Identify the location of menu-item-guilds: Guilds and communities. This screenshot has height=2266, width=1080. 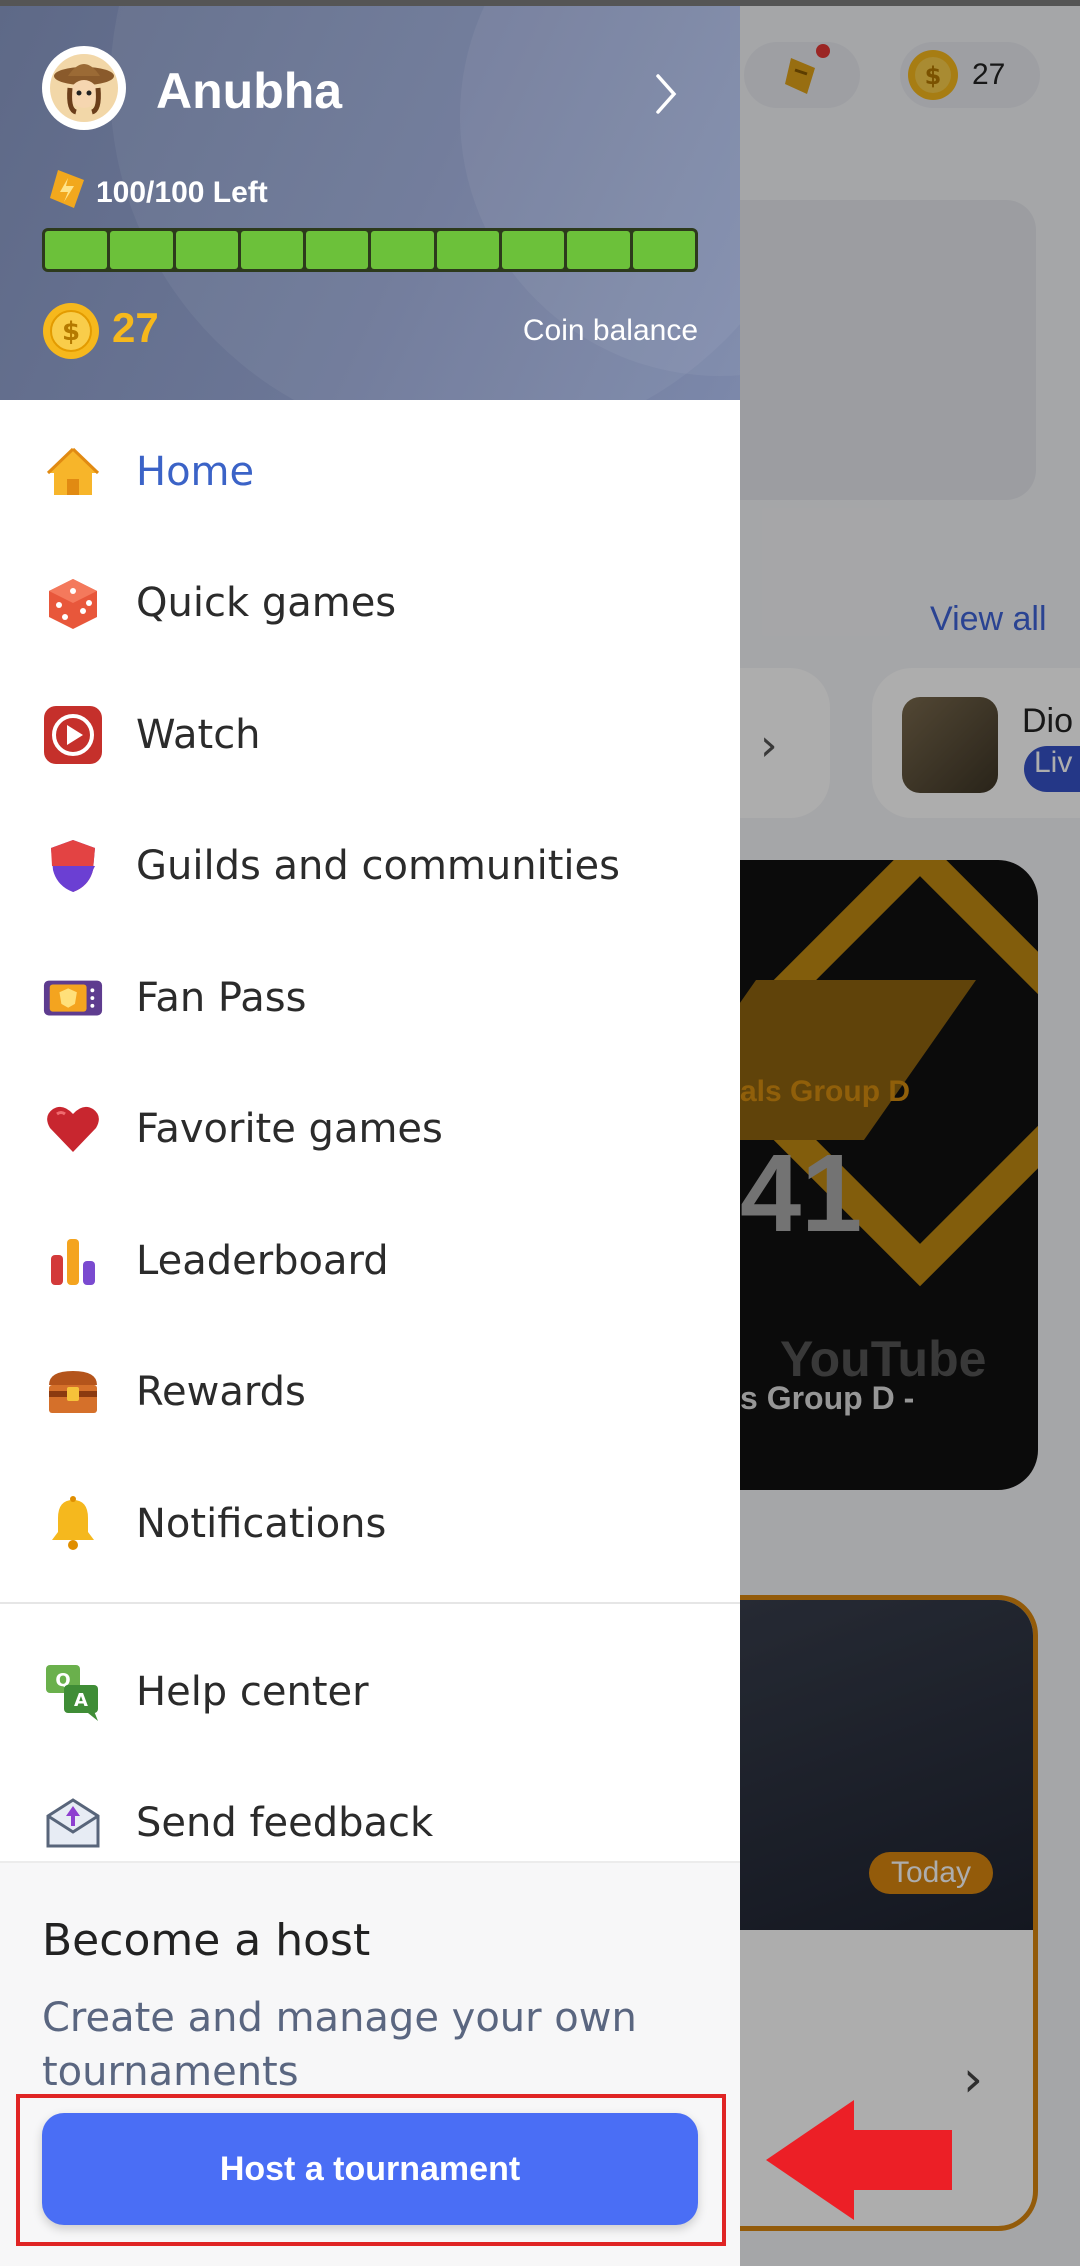
(370, 867).